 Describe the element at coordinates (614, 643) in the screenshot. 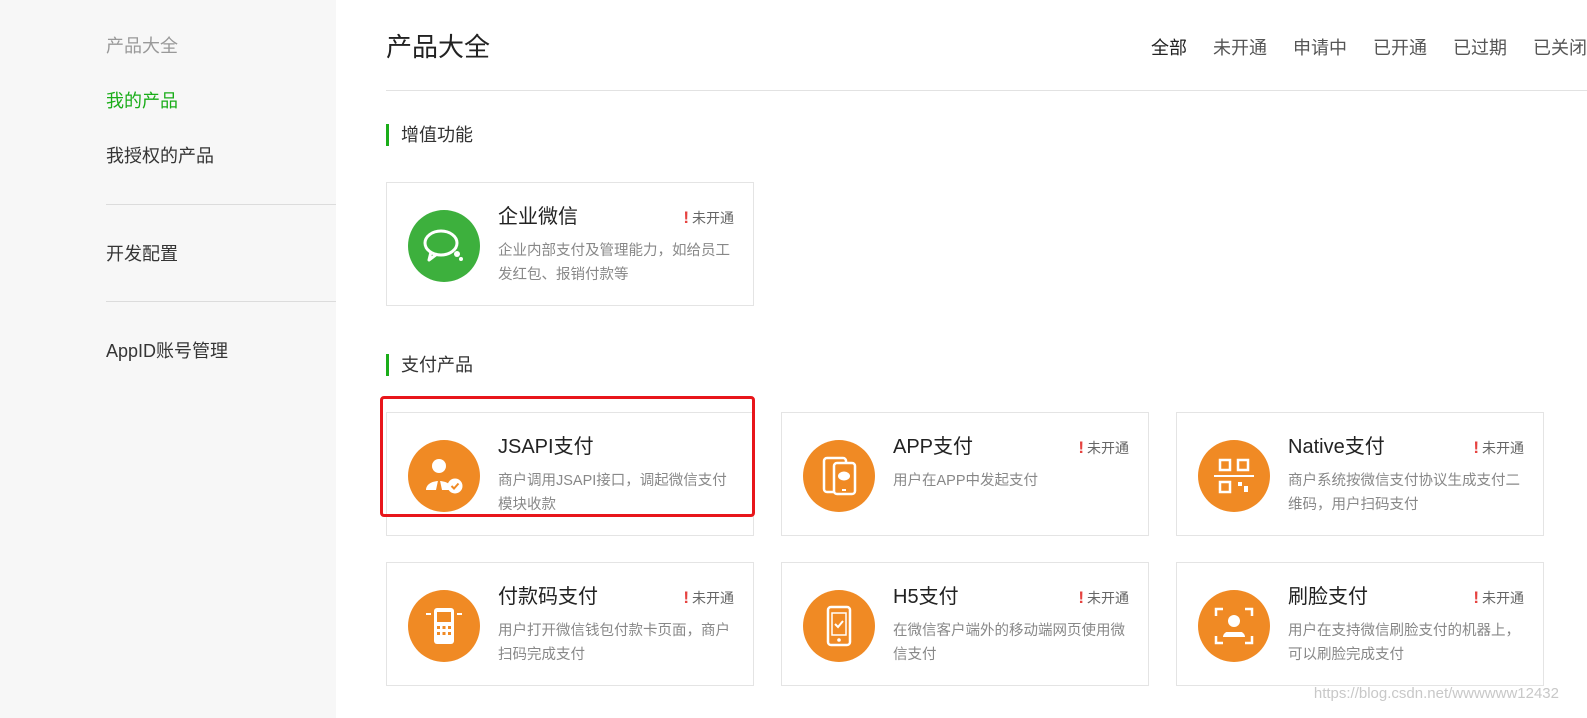

I see `card-description: 用户打开微信钱包付款卡页面，商户扫码完成支付` at that location.